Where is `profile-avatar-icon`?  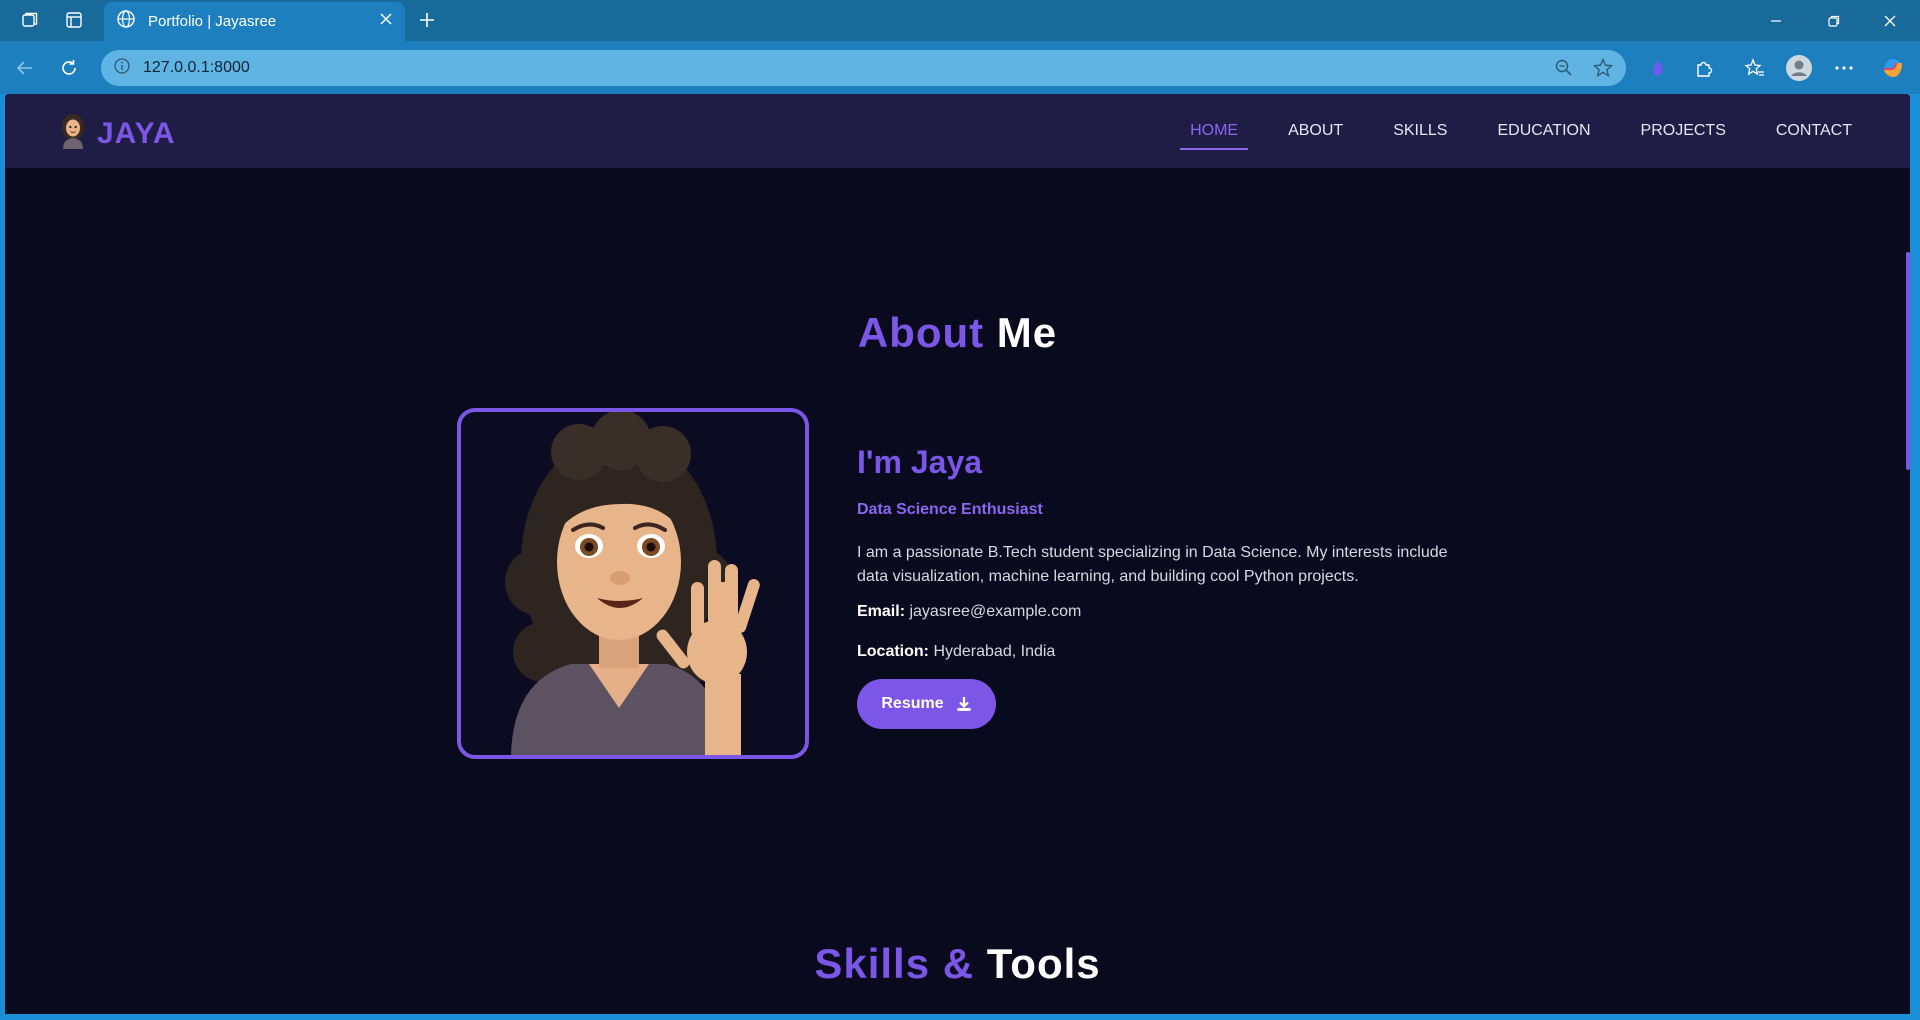 profile-avatar-icon is located at coordinates (1799, 68).